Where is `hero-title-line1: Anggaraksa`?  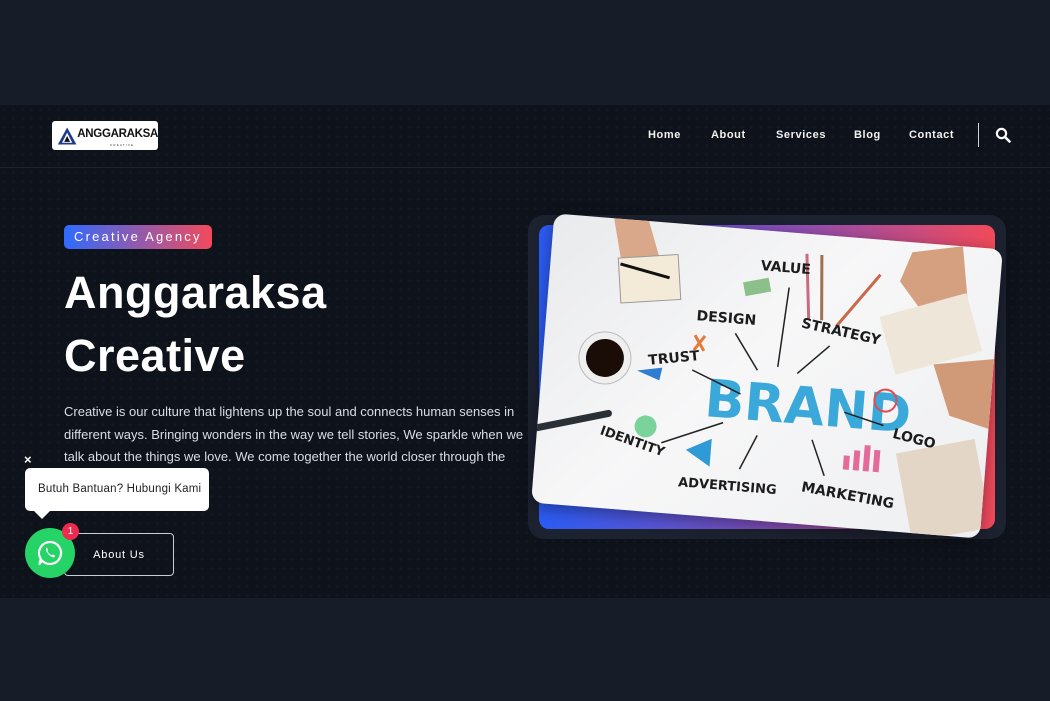 hero-title-line1: Anggaraksa is located at coordinates (195, 292).